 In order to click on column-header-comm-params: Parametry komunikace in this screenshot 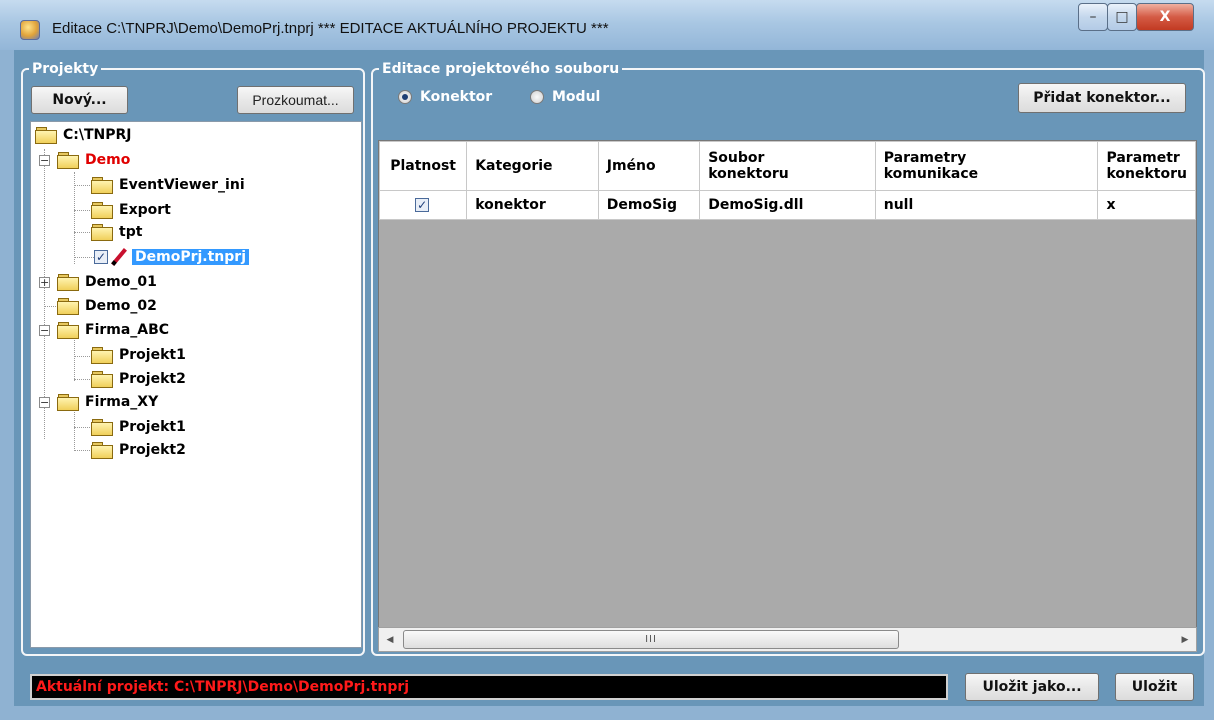, I will do `click(986, 166)`.